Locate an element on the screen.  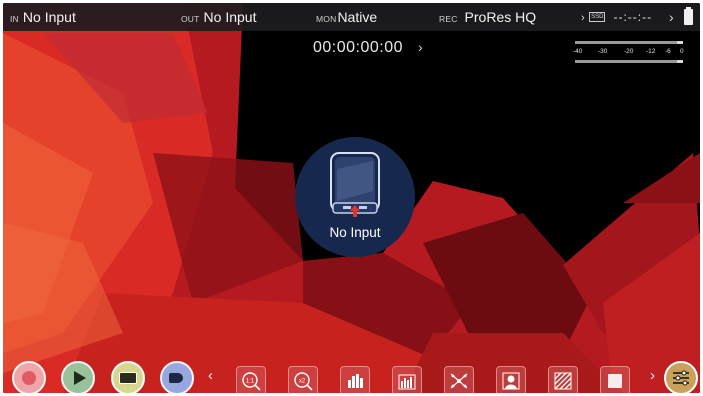
record-icon is located at coordinates (29, 378).